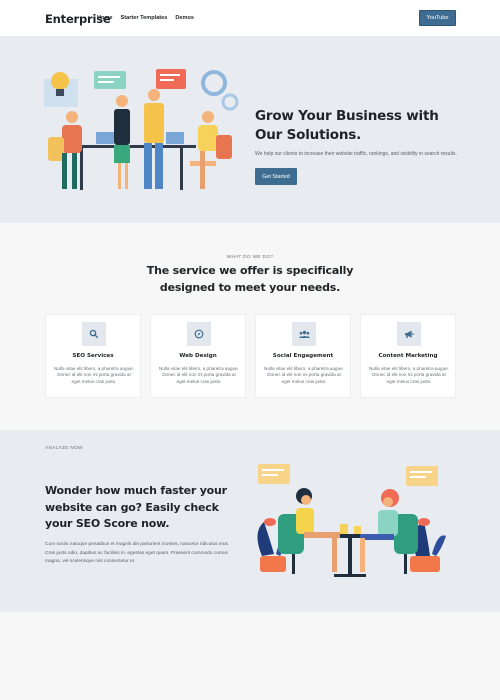 The image size is (500, 700). I want to click on megaphone-icon, so click(409, 334).